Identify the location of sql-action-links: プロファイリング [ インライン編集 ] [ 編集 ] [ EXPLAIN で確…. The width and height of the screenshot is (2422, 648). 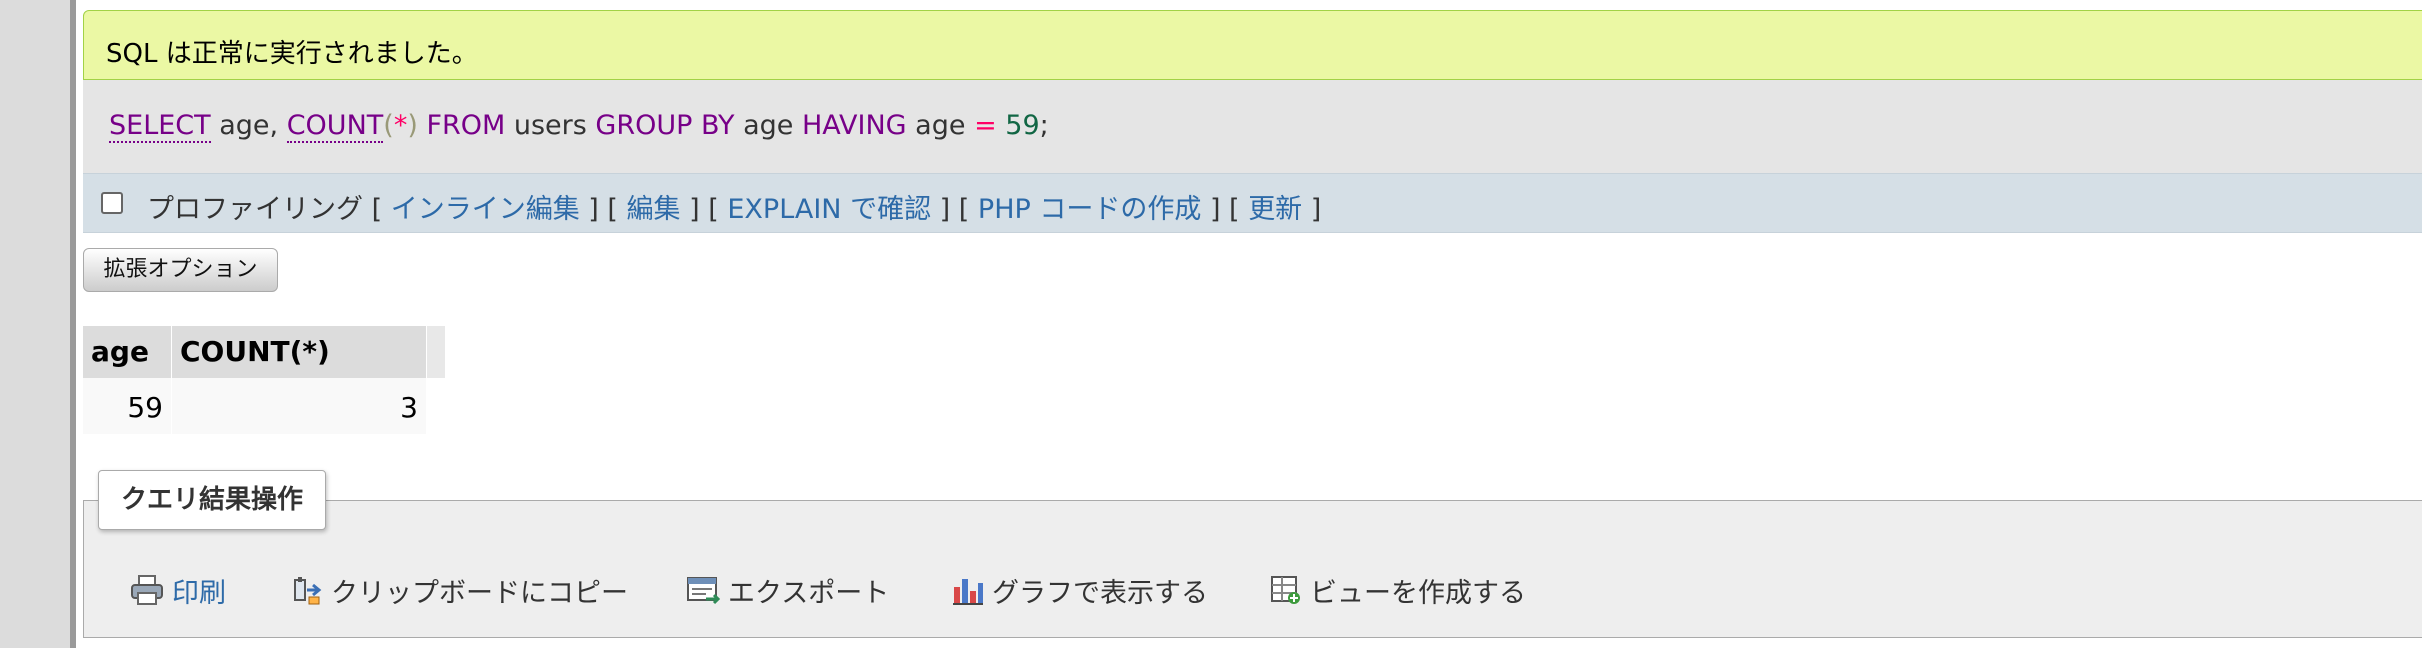
(734, 206).